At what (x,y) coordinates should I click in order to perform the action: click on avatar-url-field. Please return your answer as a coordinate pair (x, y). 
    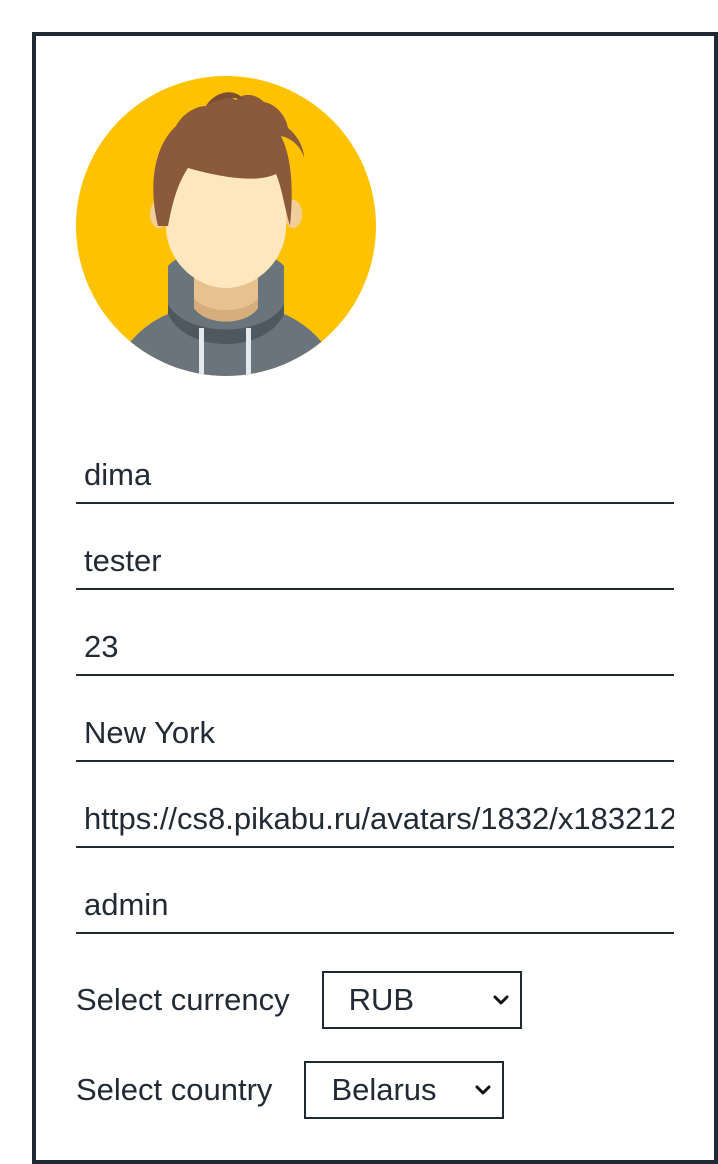
    Looking at the image, I should click on (375, 820).